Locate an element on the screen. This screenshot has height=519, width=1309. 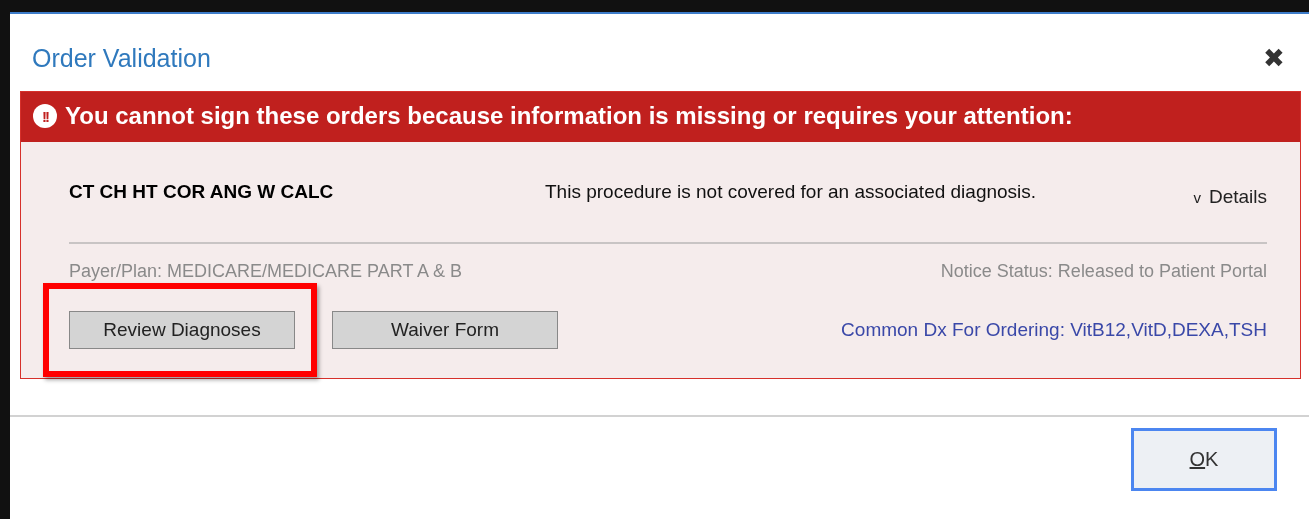
alert-icon: !! is located at coordinates (45, 116).